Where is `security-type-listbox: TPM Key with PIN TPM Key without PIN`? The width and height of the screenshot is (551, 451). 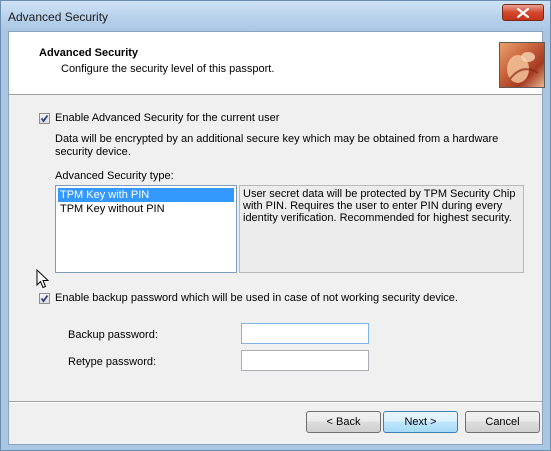 security-type-listbox: TPM Key with PIN TPM Key without PIN is located at coordinates (146, 229).